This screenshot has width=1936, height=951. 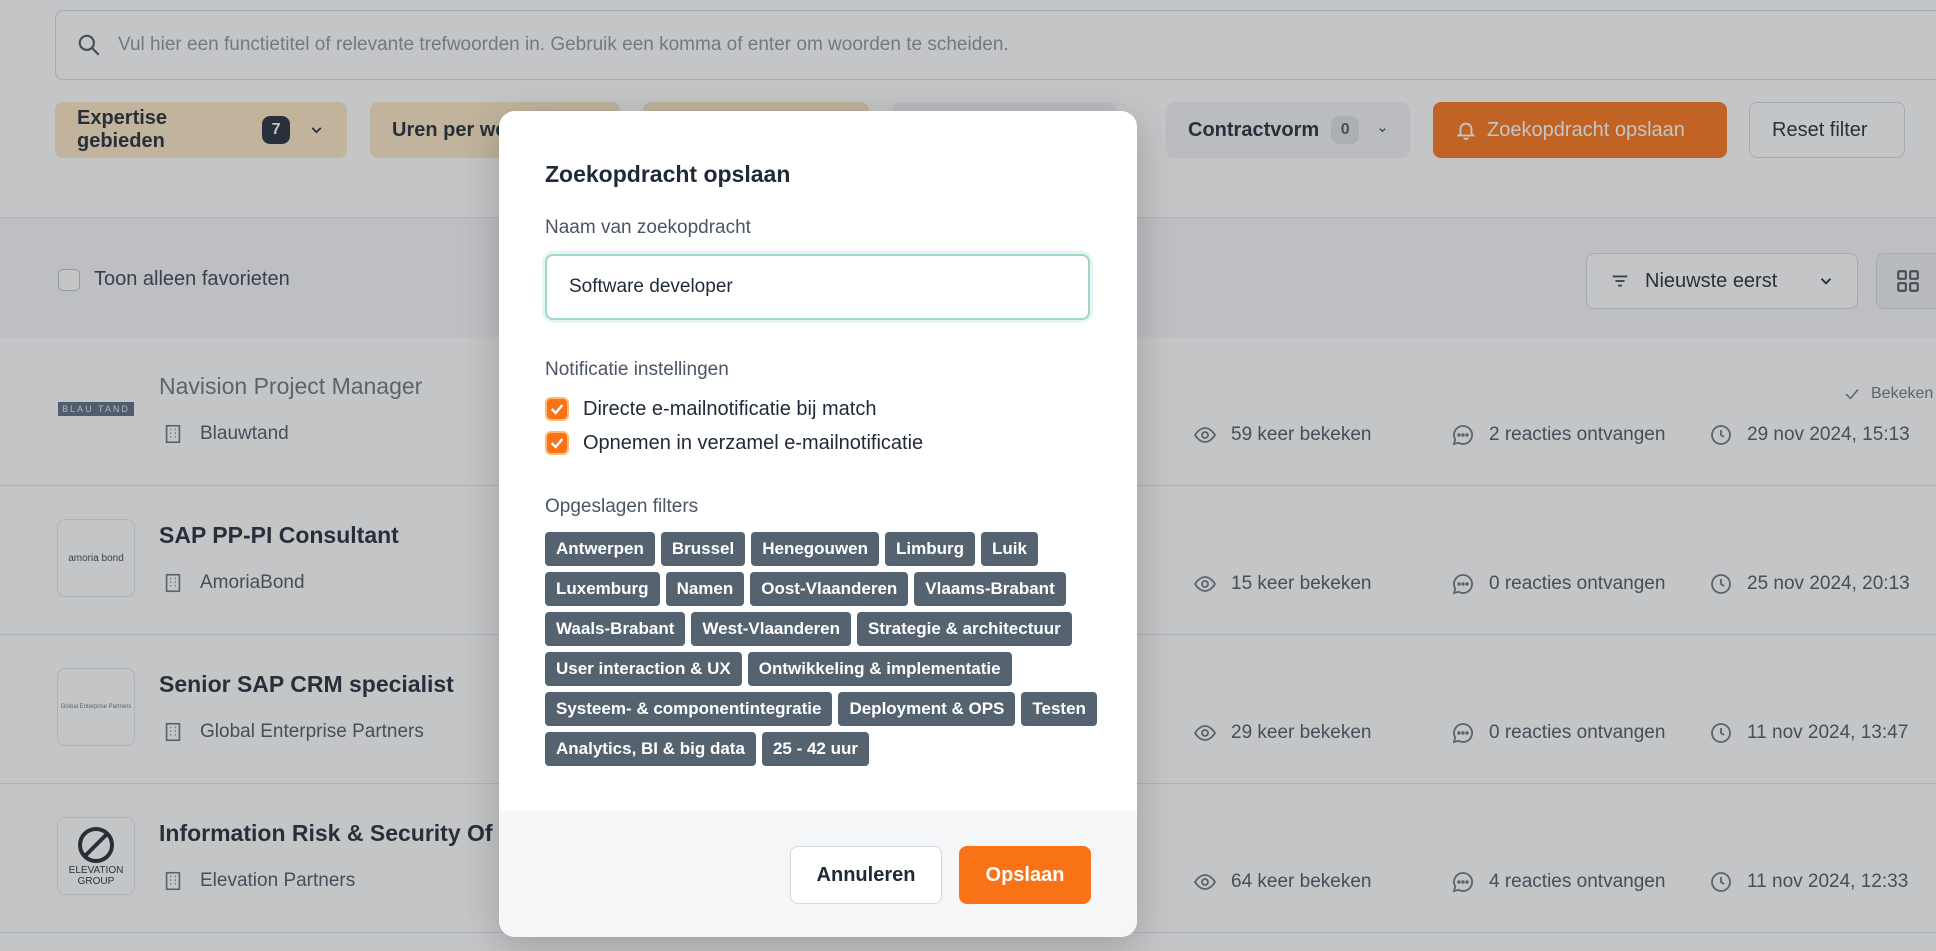 What do you see at coordinates (879, 669) in the screenshot?
I see `filter-tag: Ontwikkeling & implementatie` at bounding box center [879, 669].